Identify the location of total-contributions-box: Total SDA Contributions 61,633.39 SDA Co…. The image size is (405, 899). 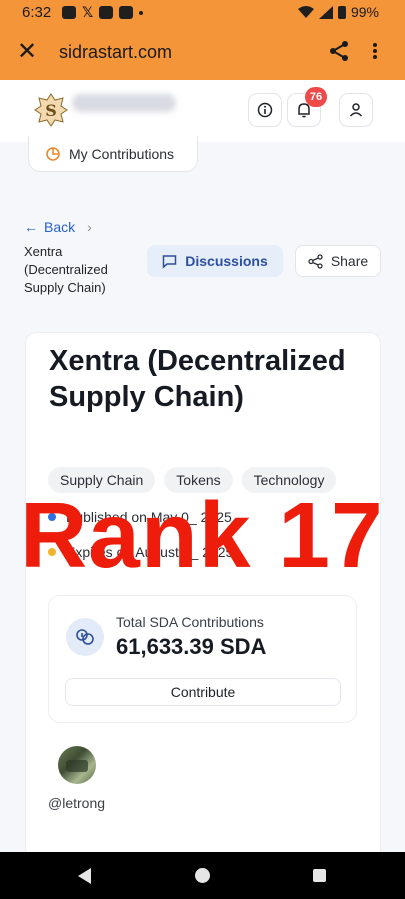
(202, 659).